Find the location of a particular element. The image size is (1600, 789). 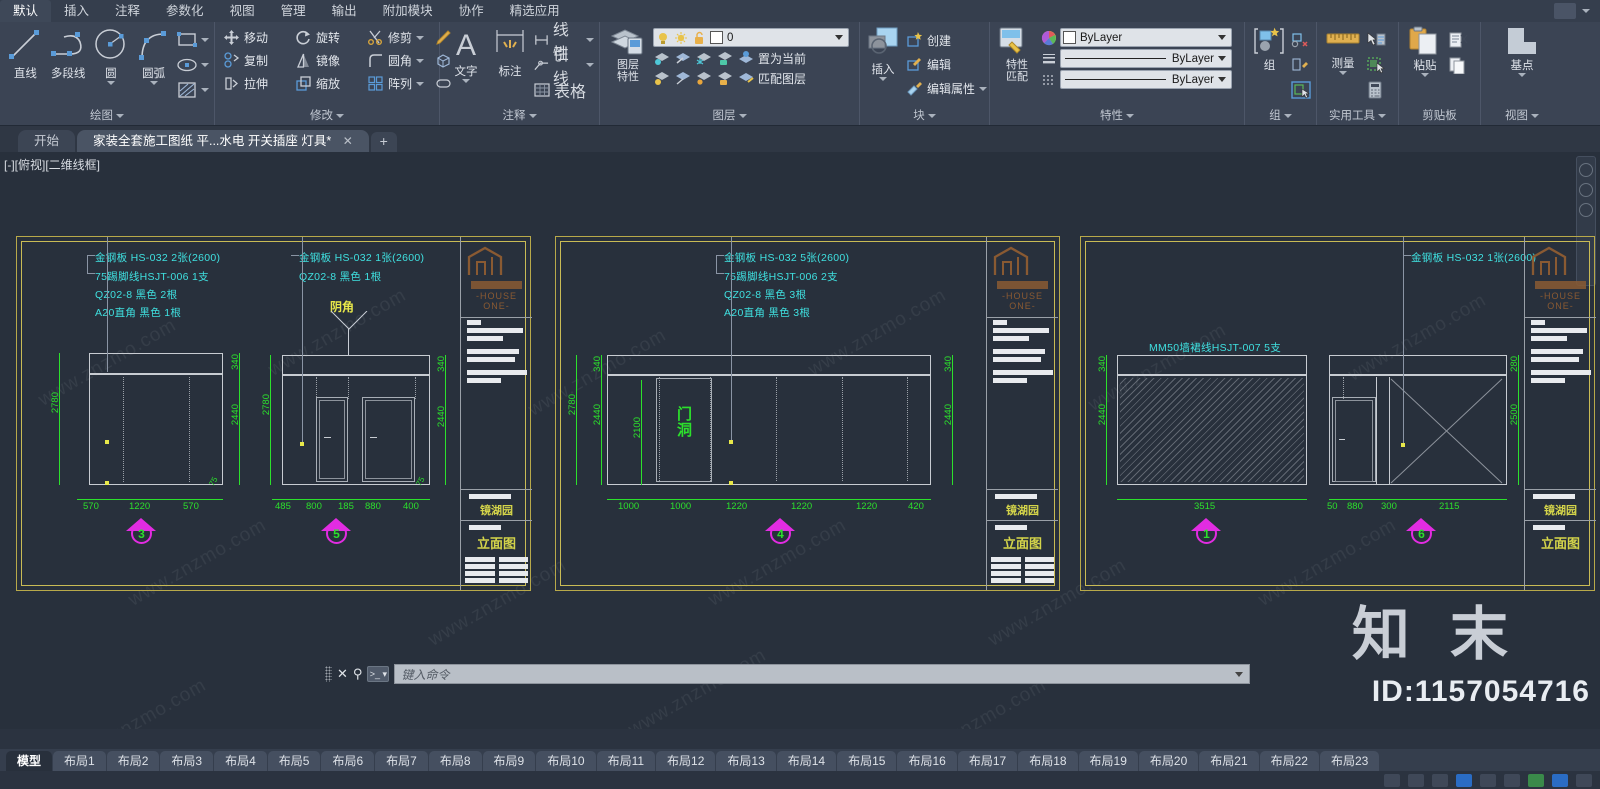

panel-properties-title: 特性 is located at coordinates (1117, 116).